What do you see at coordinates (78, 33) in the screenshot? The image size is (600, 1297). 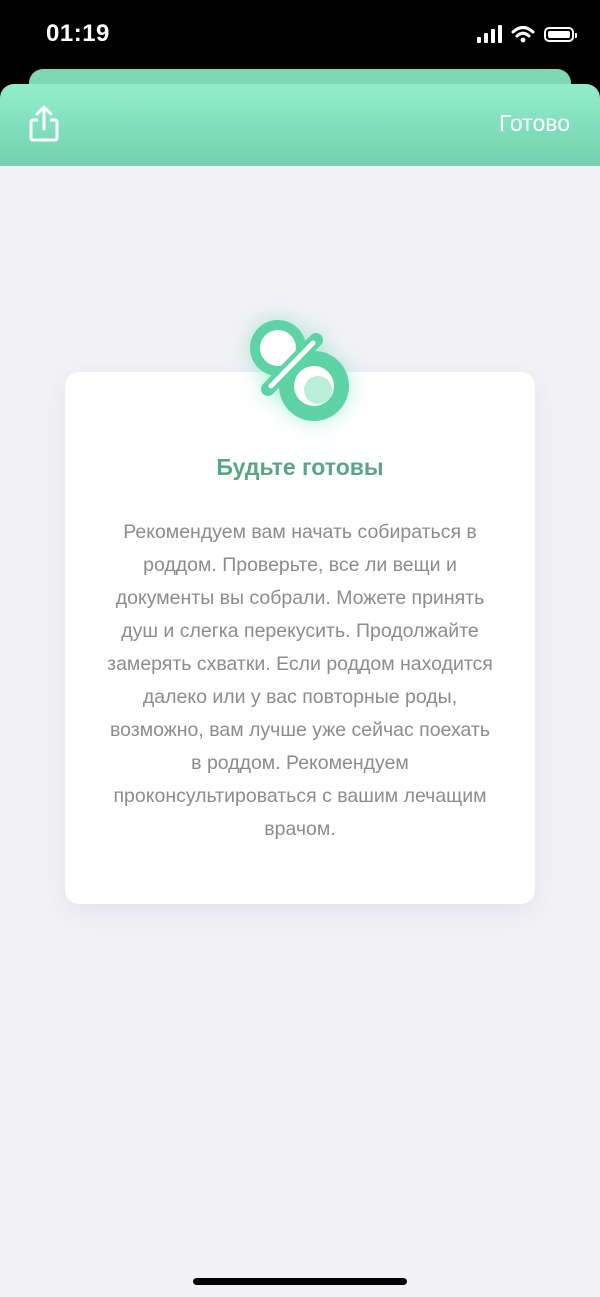 I see `status-time: 01:19` at bounding box center [78, 33].